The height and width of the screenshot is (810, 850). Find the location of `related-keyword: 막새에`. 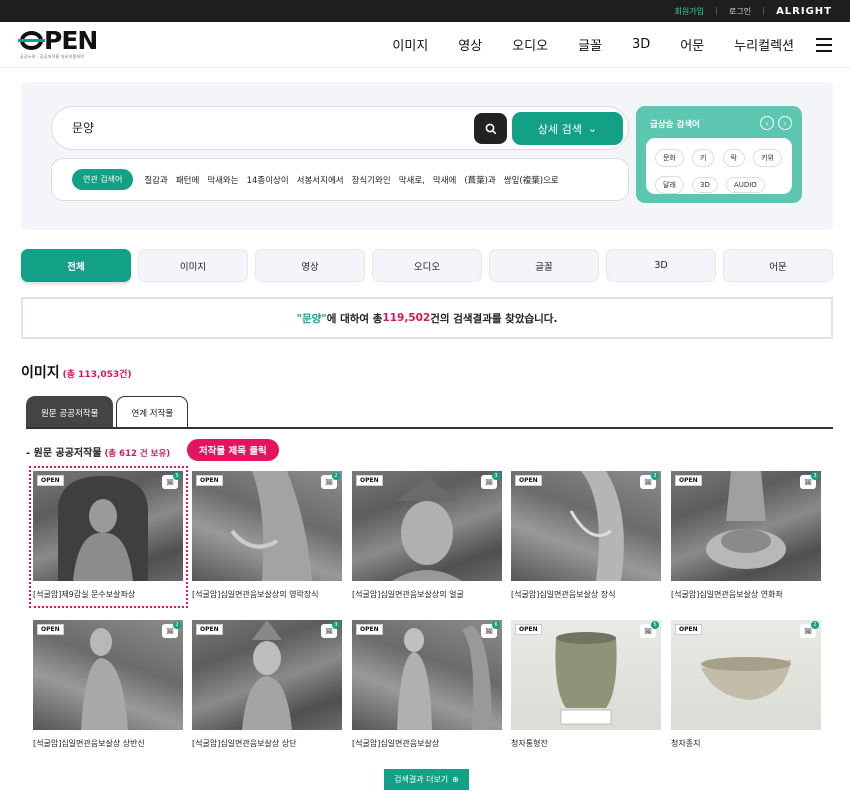

related-keyword: 막새에 is located at coordinates (444, 180).